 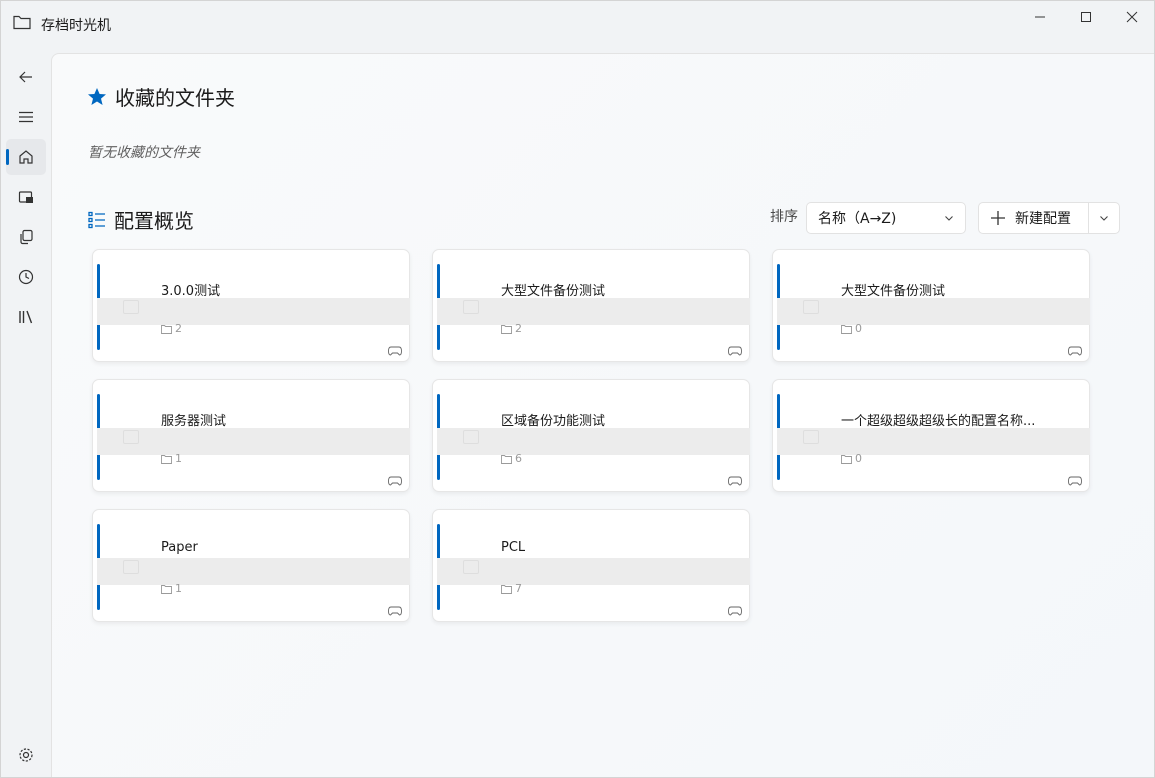 I want to click on new-config-dropdown-button, so click(x=1104, y=218).